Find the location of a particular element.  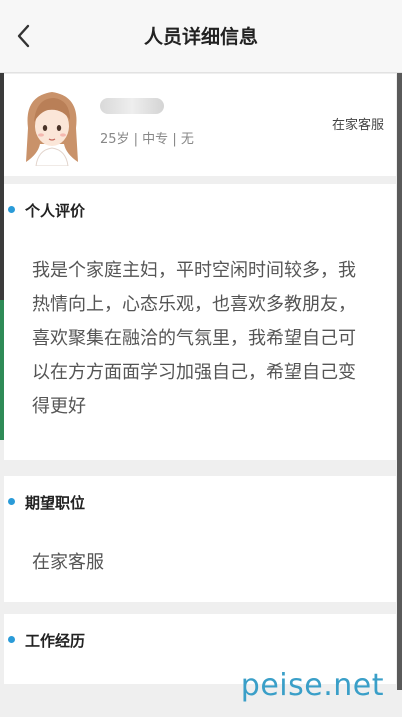

evaluation-heading: 个人评价 is located at coordinates (46, 210).